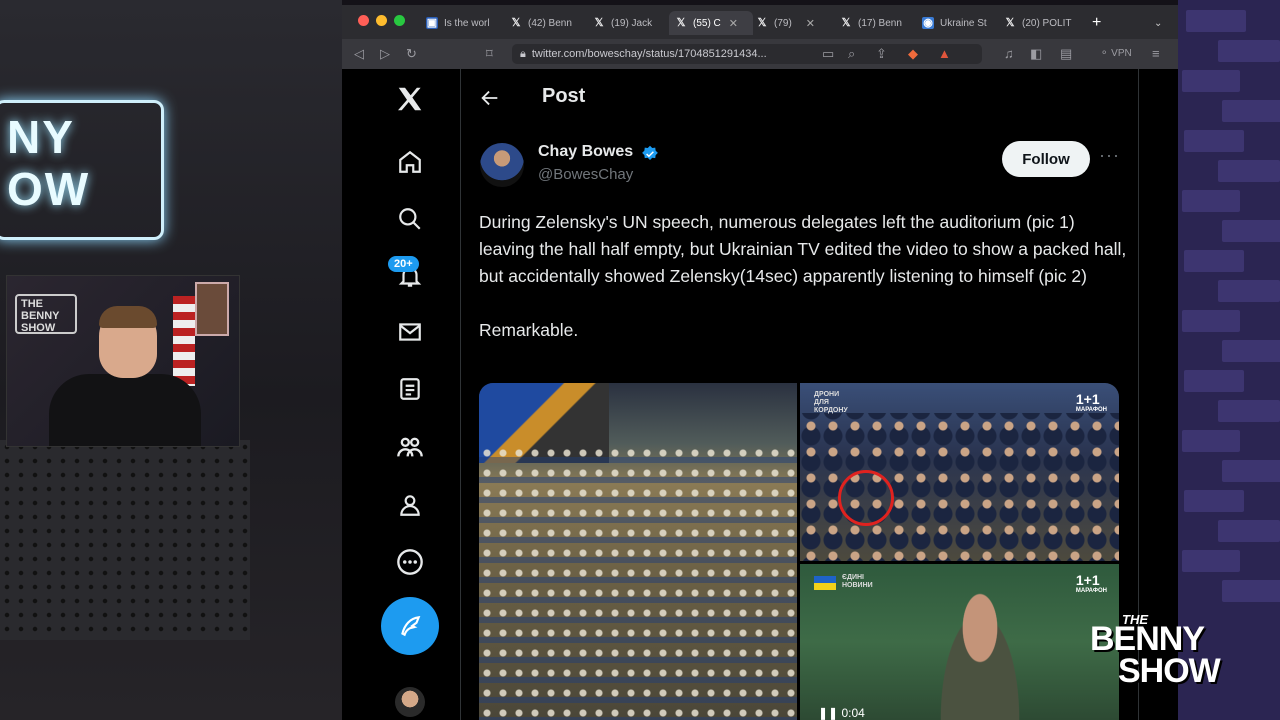 This screenshot has height=720, width=1280. I want to click on messages-icon, so click(410, 332).